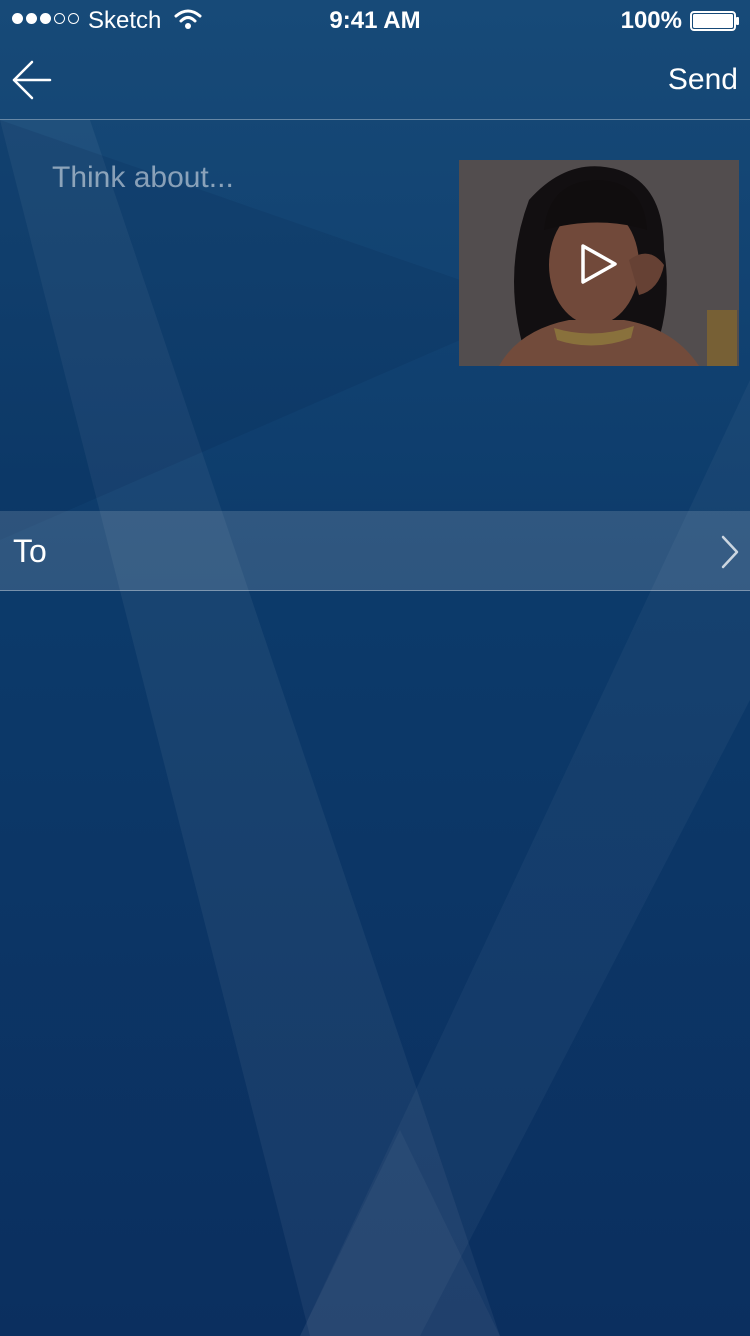 This screenshot has width=750, height=1336. I want to click on video-attachment-thumbnail, so click(599, 263).